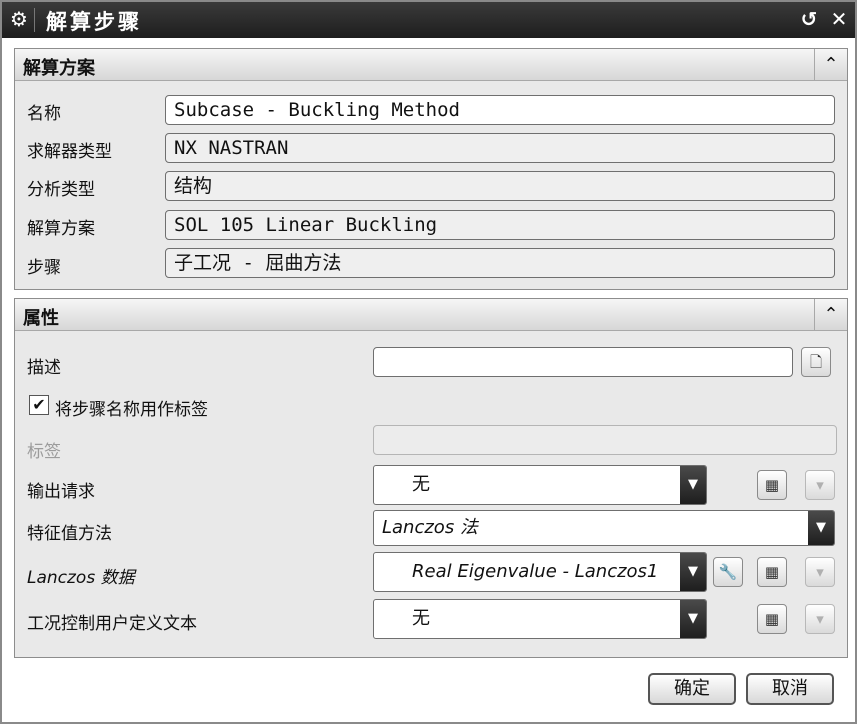  I want to click on gear-icon: ⚙, so click(19, 19).